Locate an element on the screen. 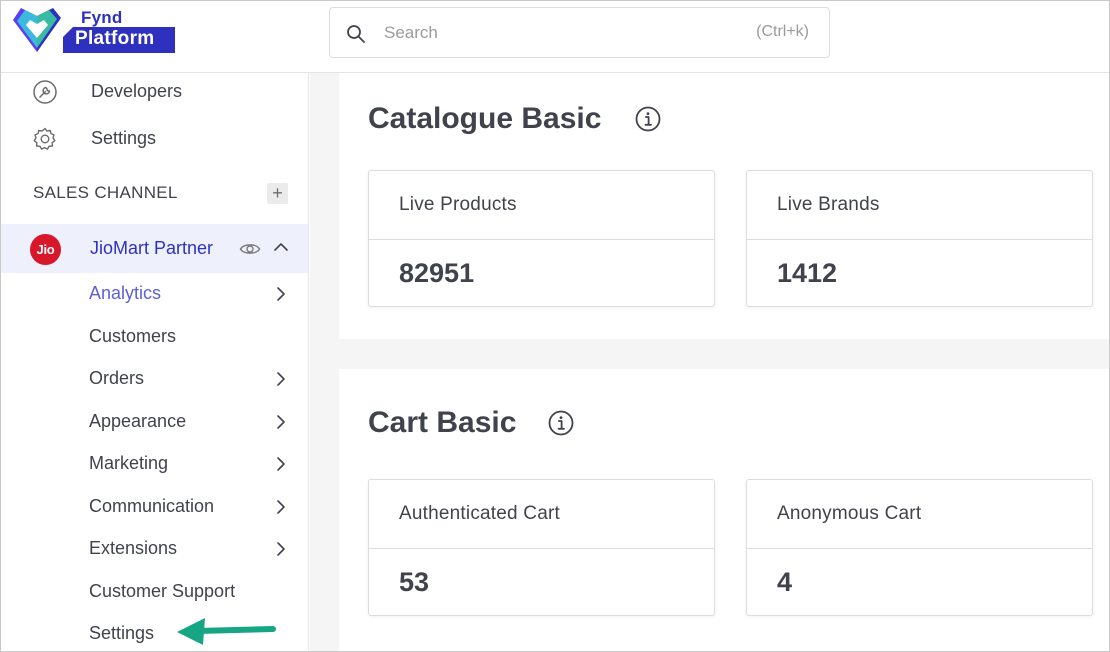 The height and width of the screenshot is (652, 1110). channel-label: JioMart Partner is located at coordinates (152, 248).